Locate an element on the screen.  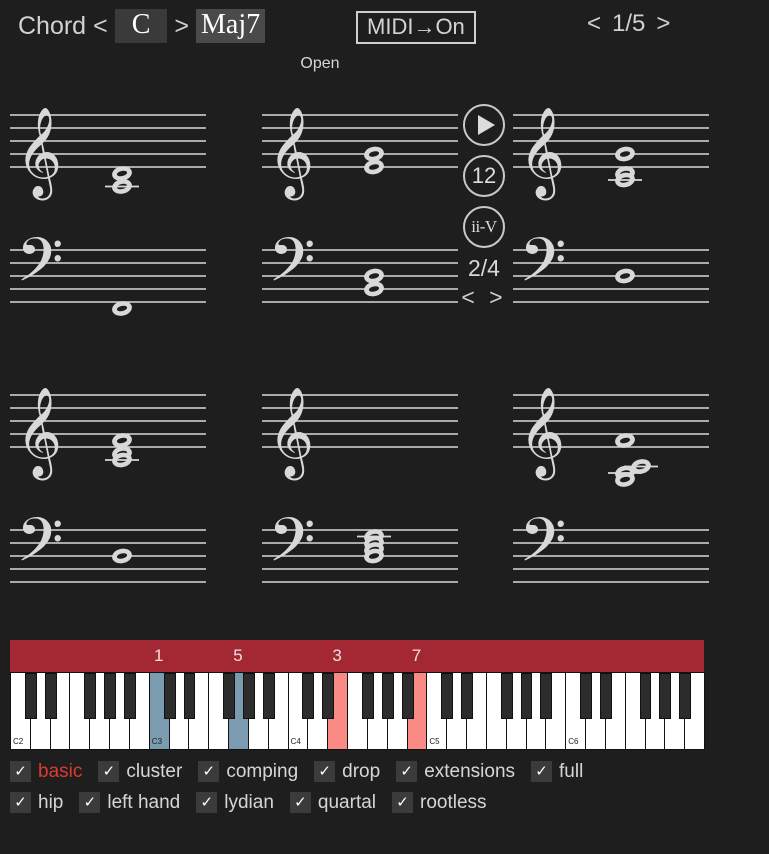
filter-lydian: ✓ lydian is located at coordinates (235, 803).